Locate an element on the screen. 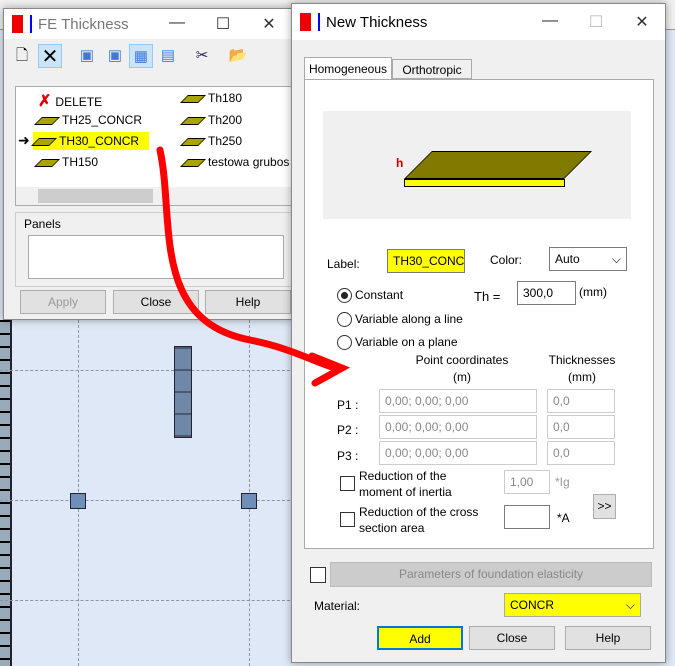 This screenshot has height=666, width=675. thickness-preview: h is located at coordinates (477, 165).